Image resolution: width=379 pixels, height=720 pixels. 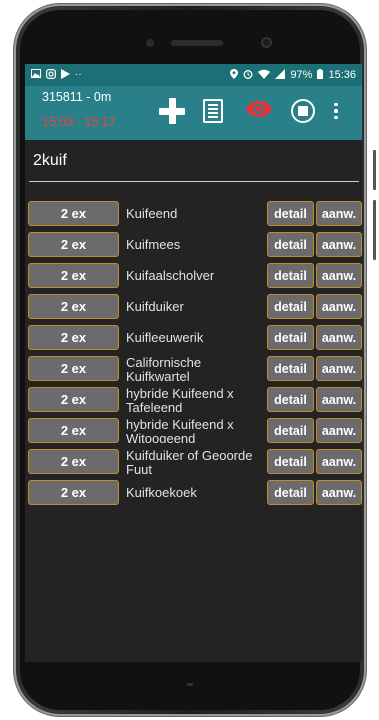 I want to click on species-name: Kuifkoekoek, so click(x=161, y=492).